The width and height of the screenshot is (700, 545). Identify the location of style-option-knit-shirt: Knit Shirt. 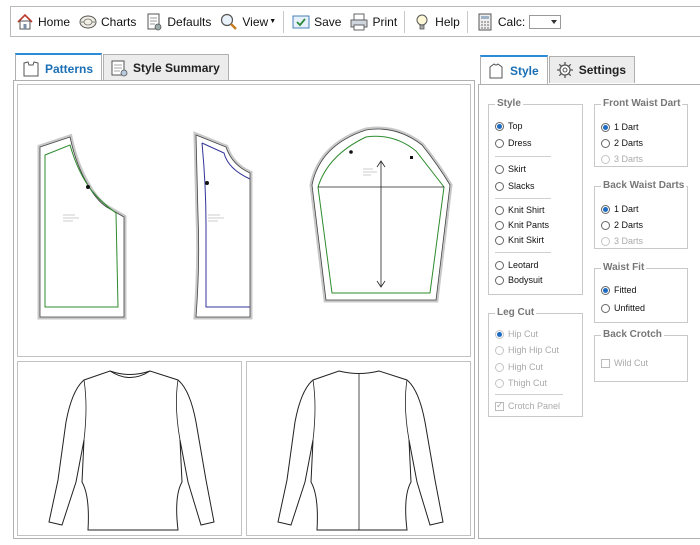
(520, 210).